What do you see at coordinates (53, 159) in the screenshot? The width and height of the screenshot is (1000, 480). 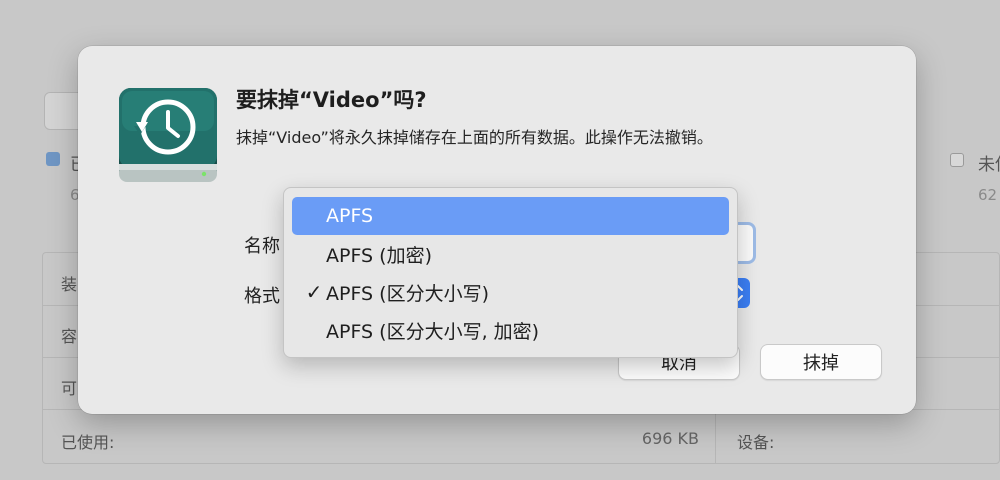 I see `used-space-swatch` at bounding box center [53, 159].